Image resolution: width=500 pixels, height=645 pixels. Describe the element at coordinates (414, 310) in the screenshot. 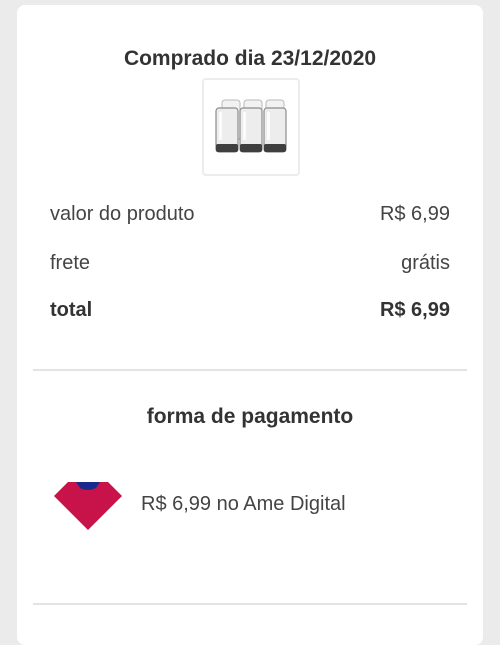

I see `total-amount: R$ 6,99` at that location.